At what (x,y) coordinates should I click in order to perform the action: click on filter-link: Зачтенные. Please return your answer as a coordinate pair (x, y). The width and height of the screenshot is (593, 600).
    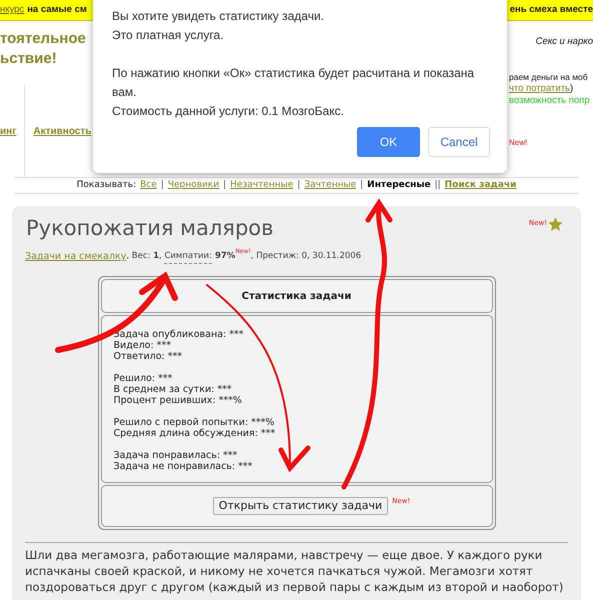
    Looking at the image, I should click on (330, 185).